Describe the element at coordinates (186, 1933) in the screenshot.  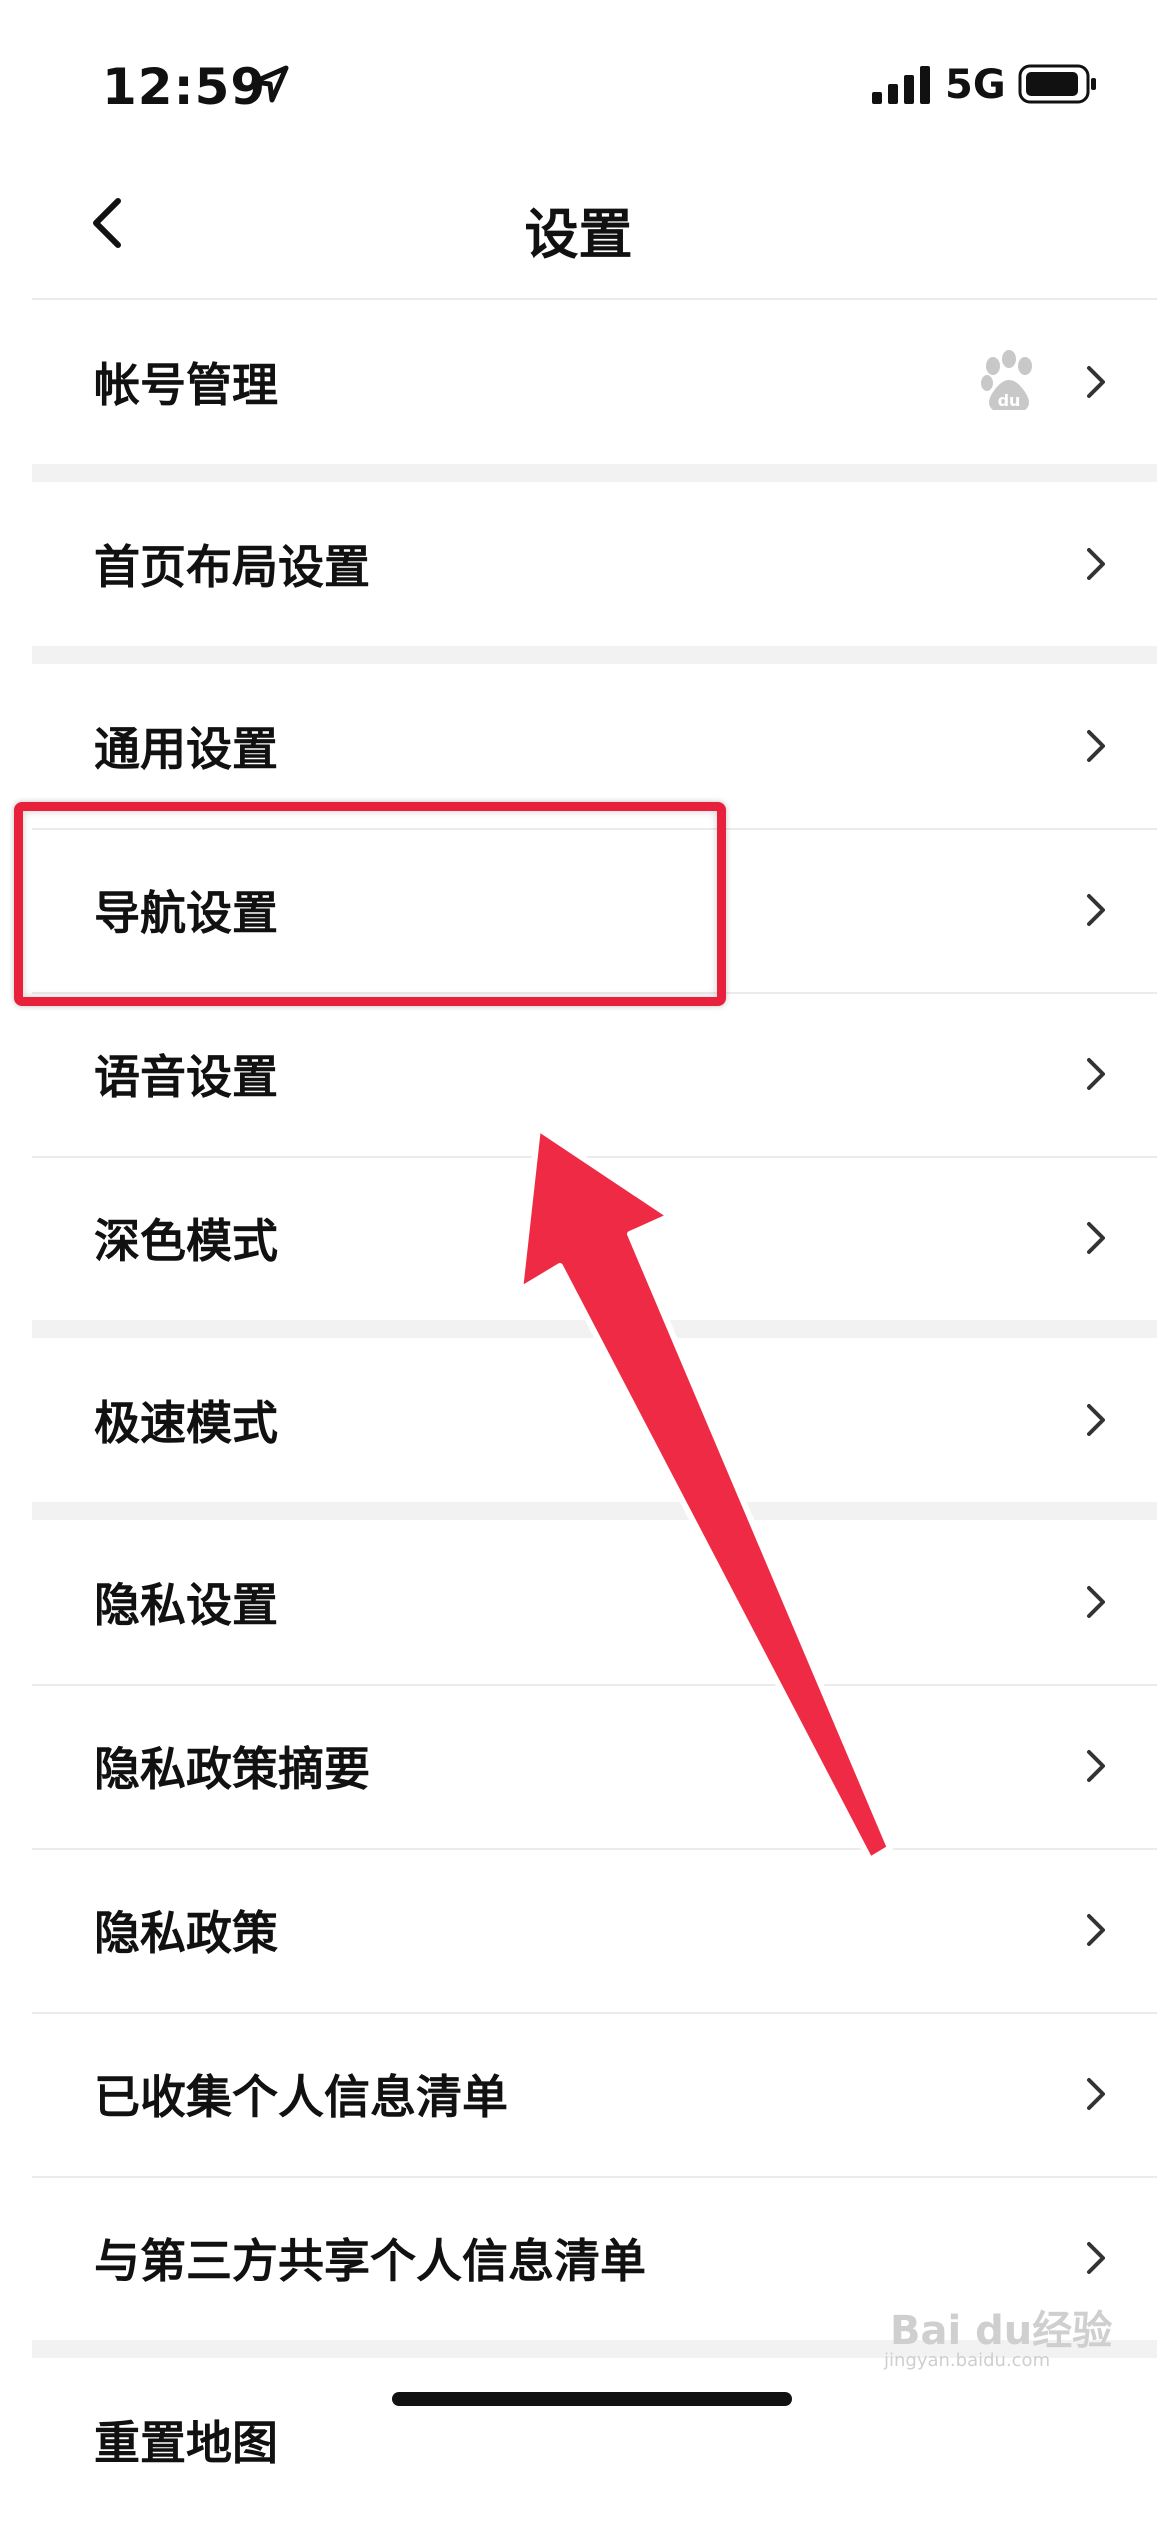
I see `setting-label: 隐私政策` at that location.